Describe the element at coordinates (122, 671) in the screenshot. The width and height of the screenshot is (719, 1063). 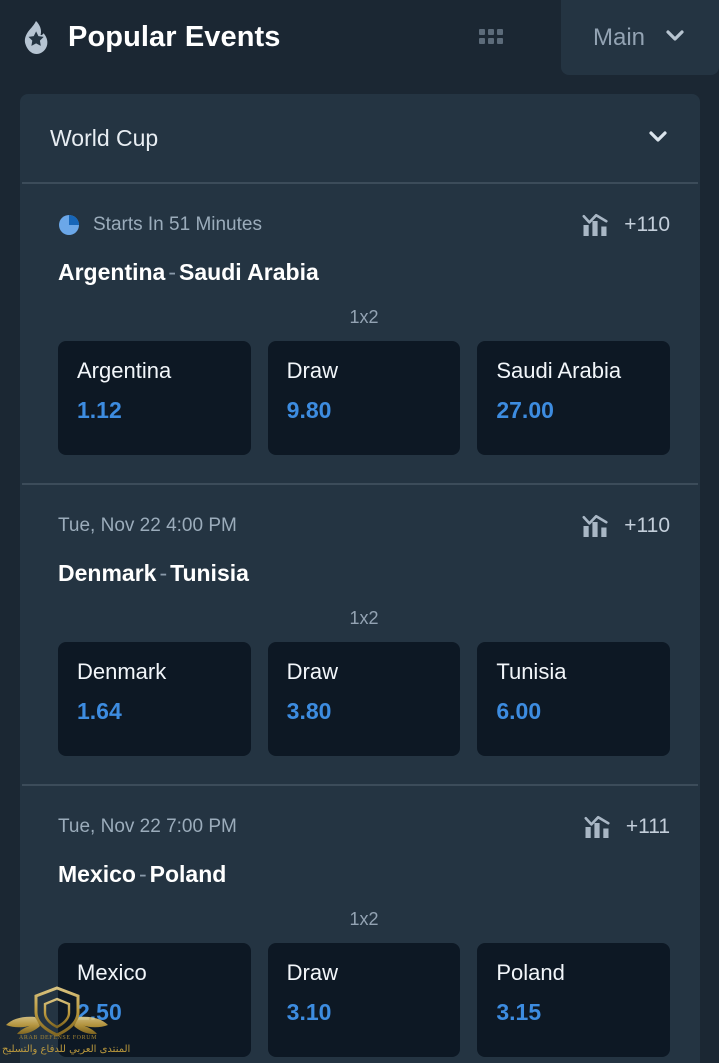
I see `odd-label: Denmark` at that location.